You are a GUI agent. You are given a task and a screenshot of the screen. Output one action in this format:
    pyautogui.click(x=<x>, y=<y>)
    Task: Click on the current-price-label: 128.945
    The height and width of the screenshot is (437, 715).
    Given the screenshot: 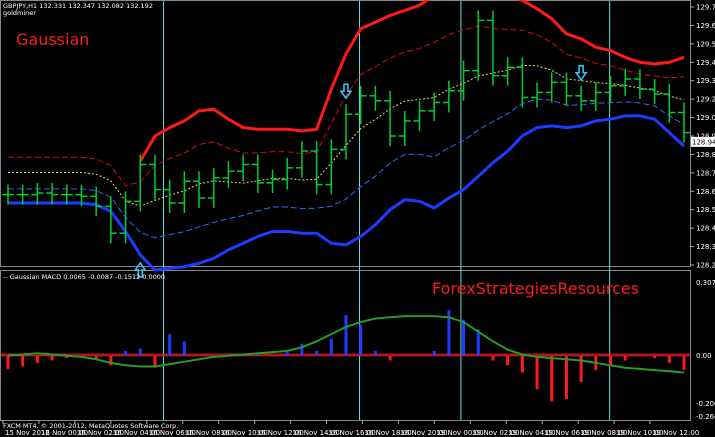 What is the action you would take?
    pyautogui.click(x=703, y=142)
    